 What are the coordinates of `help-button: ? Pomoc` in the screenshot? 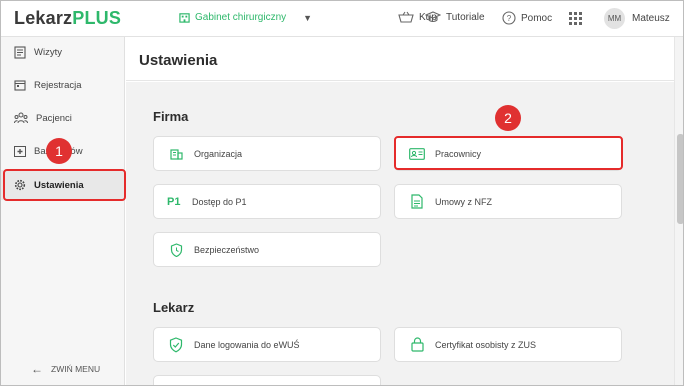 It's located at (527, 18).